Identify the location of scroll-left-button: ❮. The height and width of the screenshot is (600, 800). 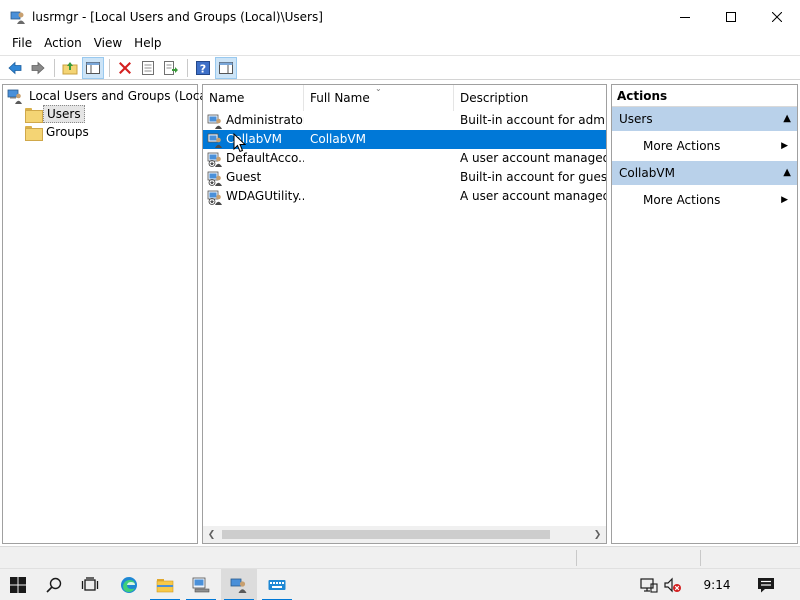
(211, 534).